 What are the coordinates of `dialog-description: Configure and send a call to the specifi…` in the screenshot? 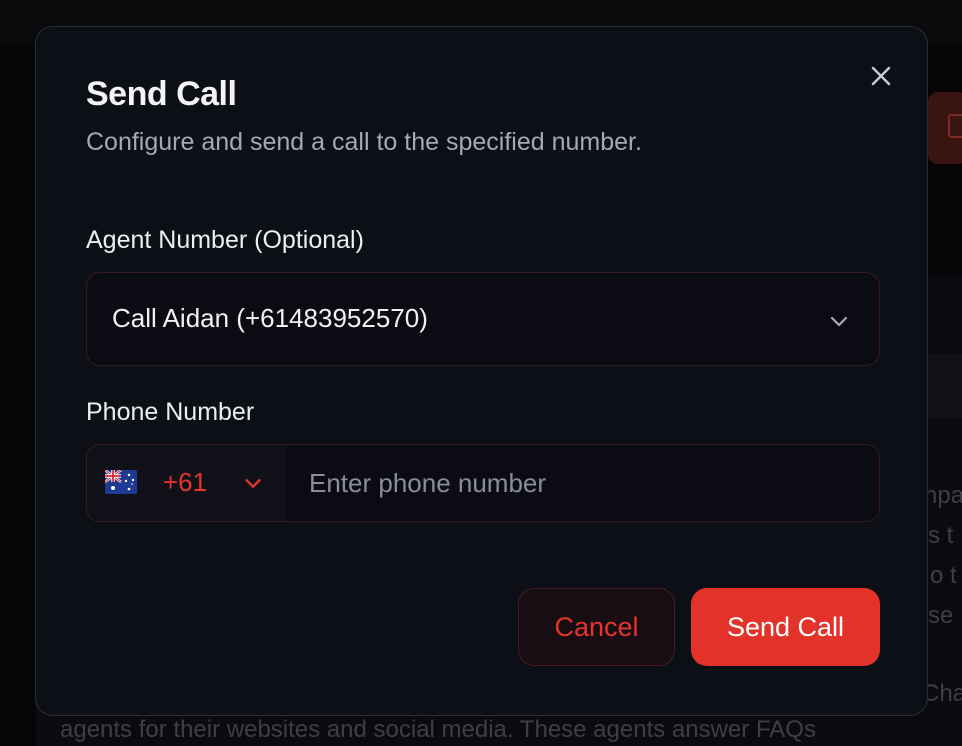 It's located at (364, 142).